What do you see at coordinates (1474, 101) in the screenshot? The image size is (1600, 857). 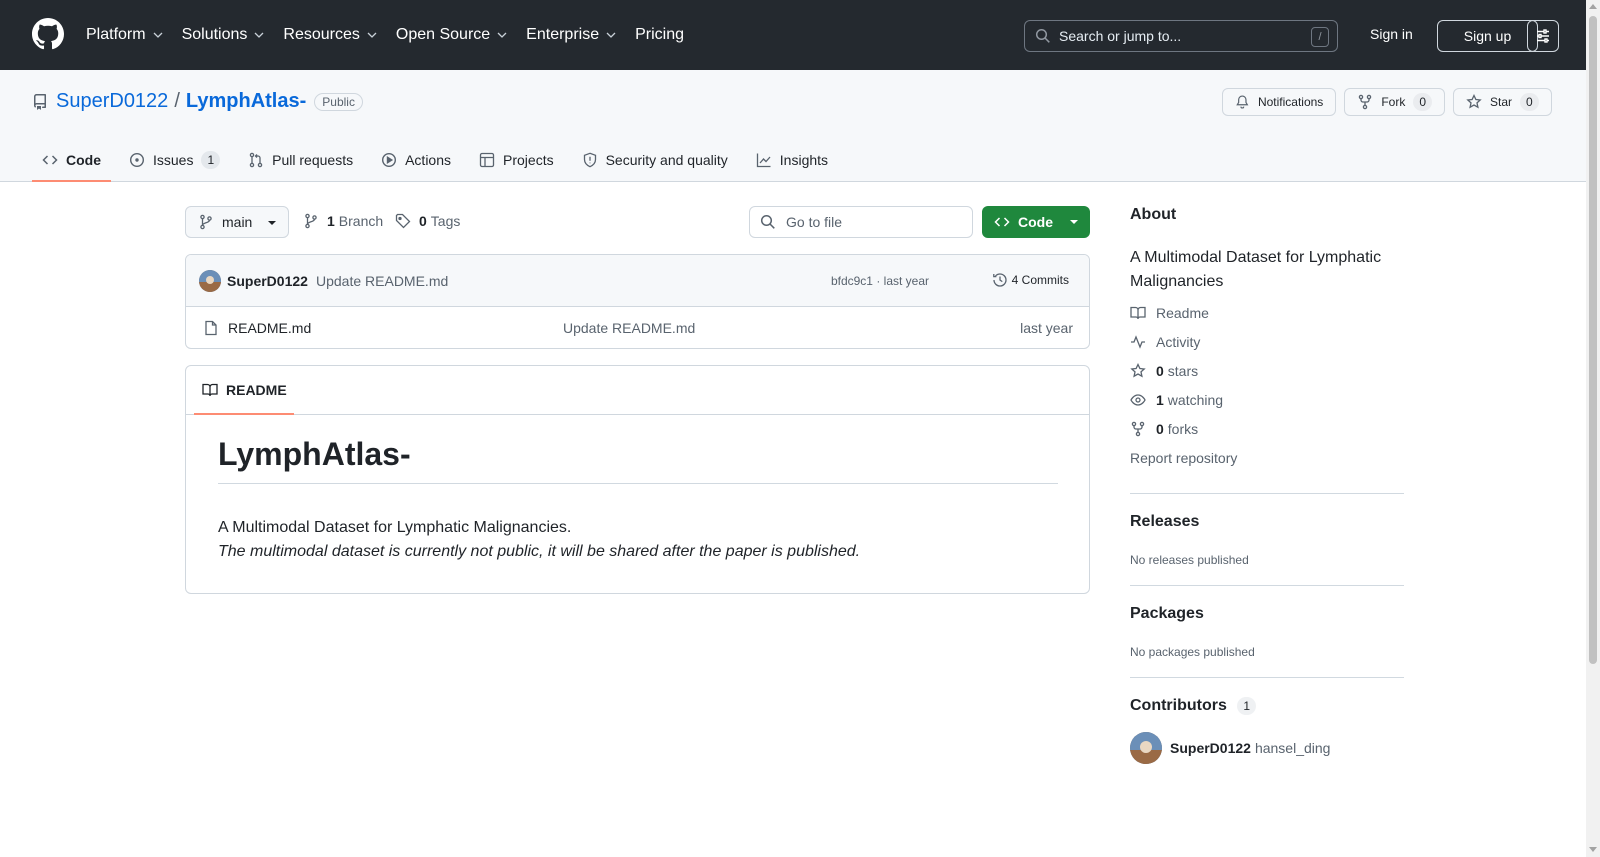 I see `star-icon` at bounding box center [1474, 101].